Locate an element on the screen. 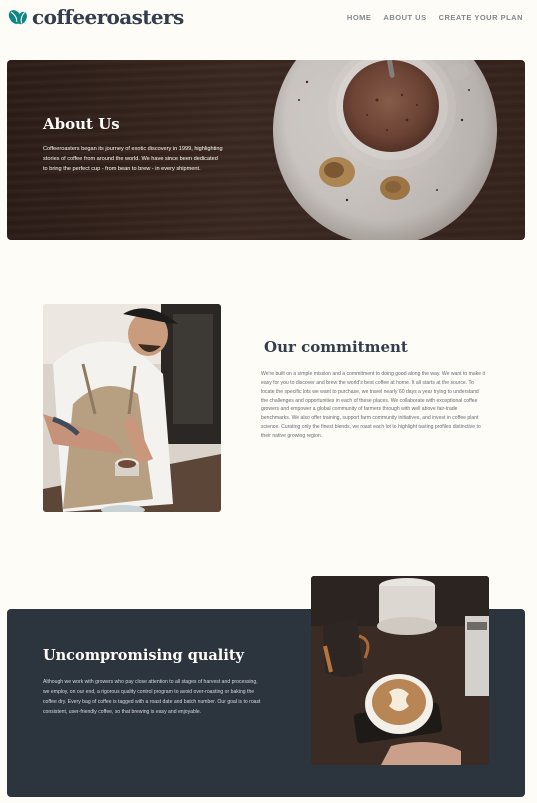 This screenshot has height=803, width=537. coffee-beans-icon is located at coordinates (17, 17).